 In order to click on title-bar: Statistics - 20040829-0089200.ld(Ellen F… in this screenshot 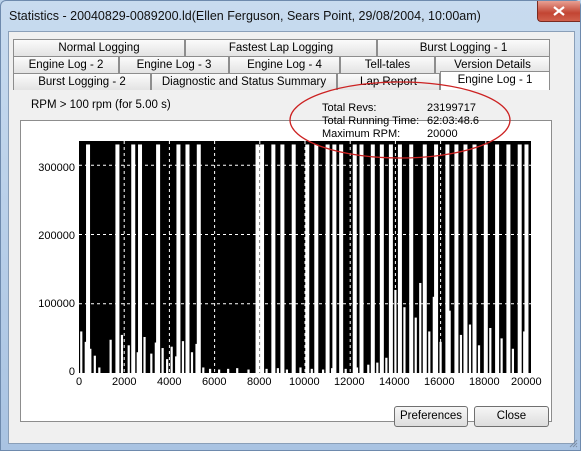, I will do `click(290, 16)`.